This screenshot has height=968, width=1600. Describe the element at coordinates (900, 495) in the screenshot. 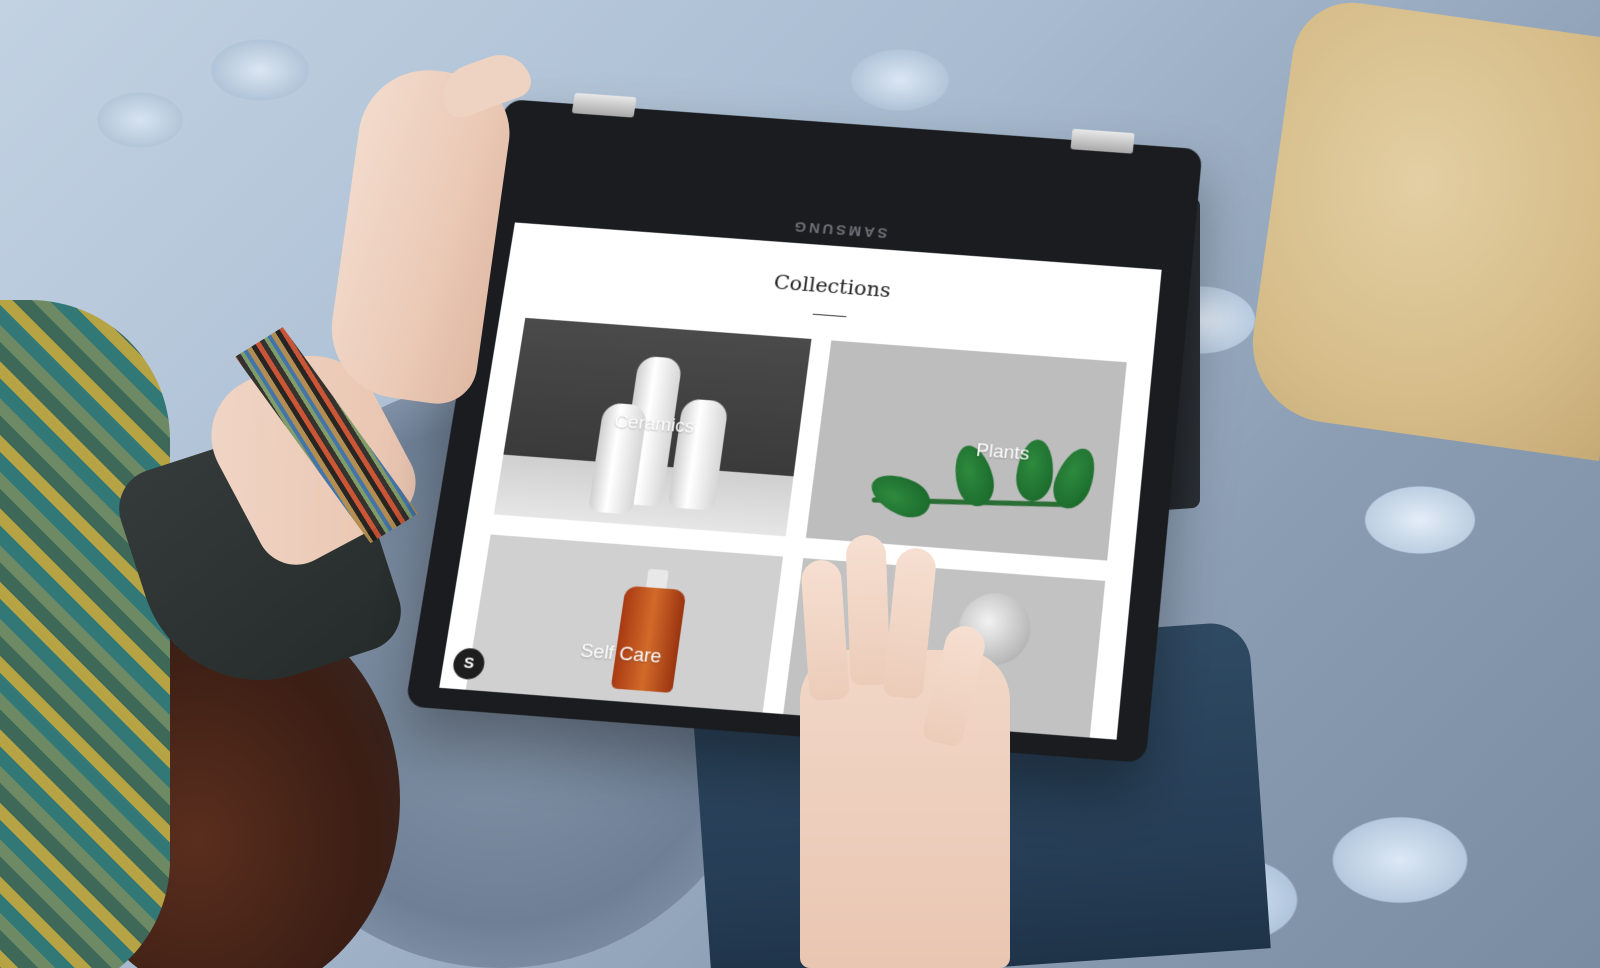

I see `leaf` at that location.